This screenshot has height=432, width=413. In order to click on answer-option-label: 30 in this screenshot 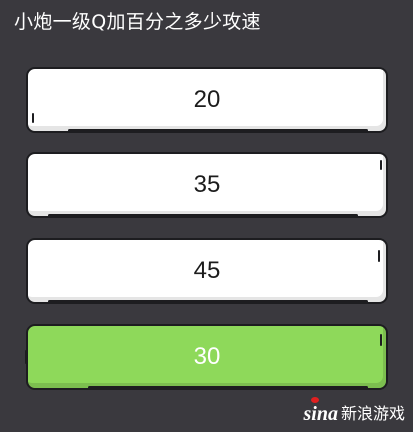, I will do `click(207, 356)`.